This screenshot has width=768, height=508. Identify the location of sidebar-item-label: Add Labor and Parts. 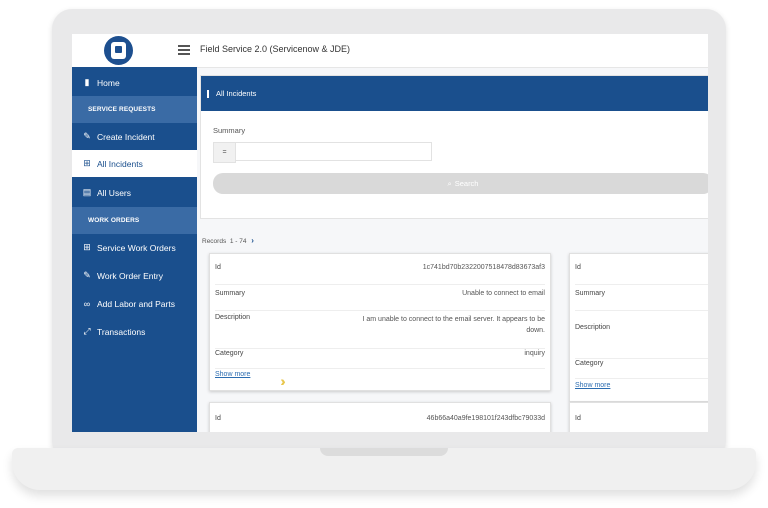
(136, 303).